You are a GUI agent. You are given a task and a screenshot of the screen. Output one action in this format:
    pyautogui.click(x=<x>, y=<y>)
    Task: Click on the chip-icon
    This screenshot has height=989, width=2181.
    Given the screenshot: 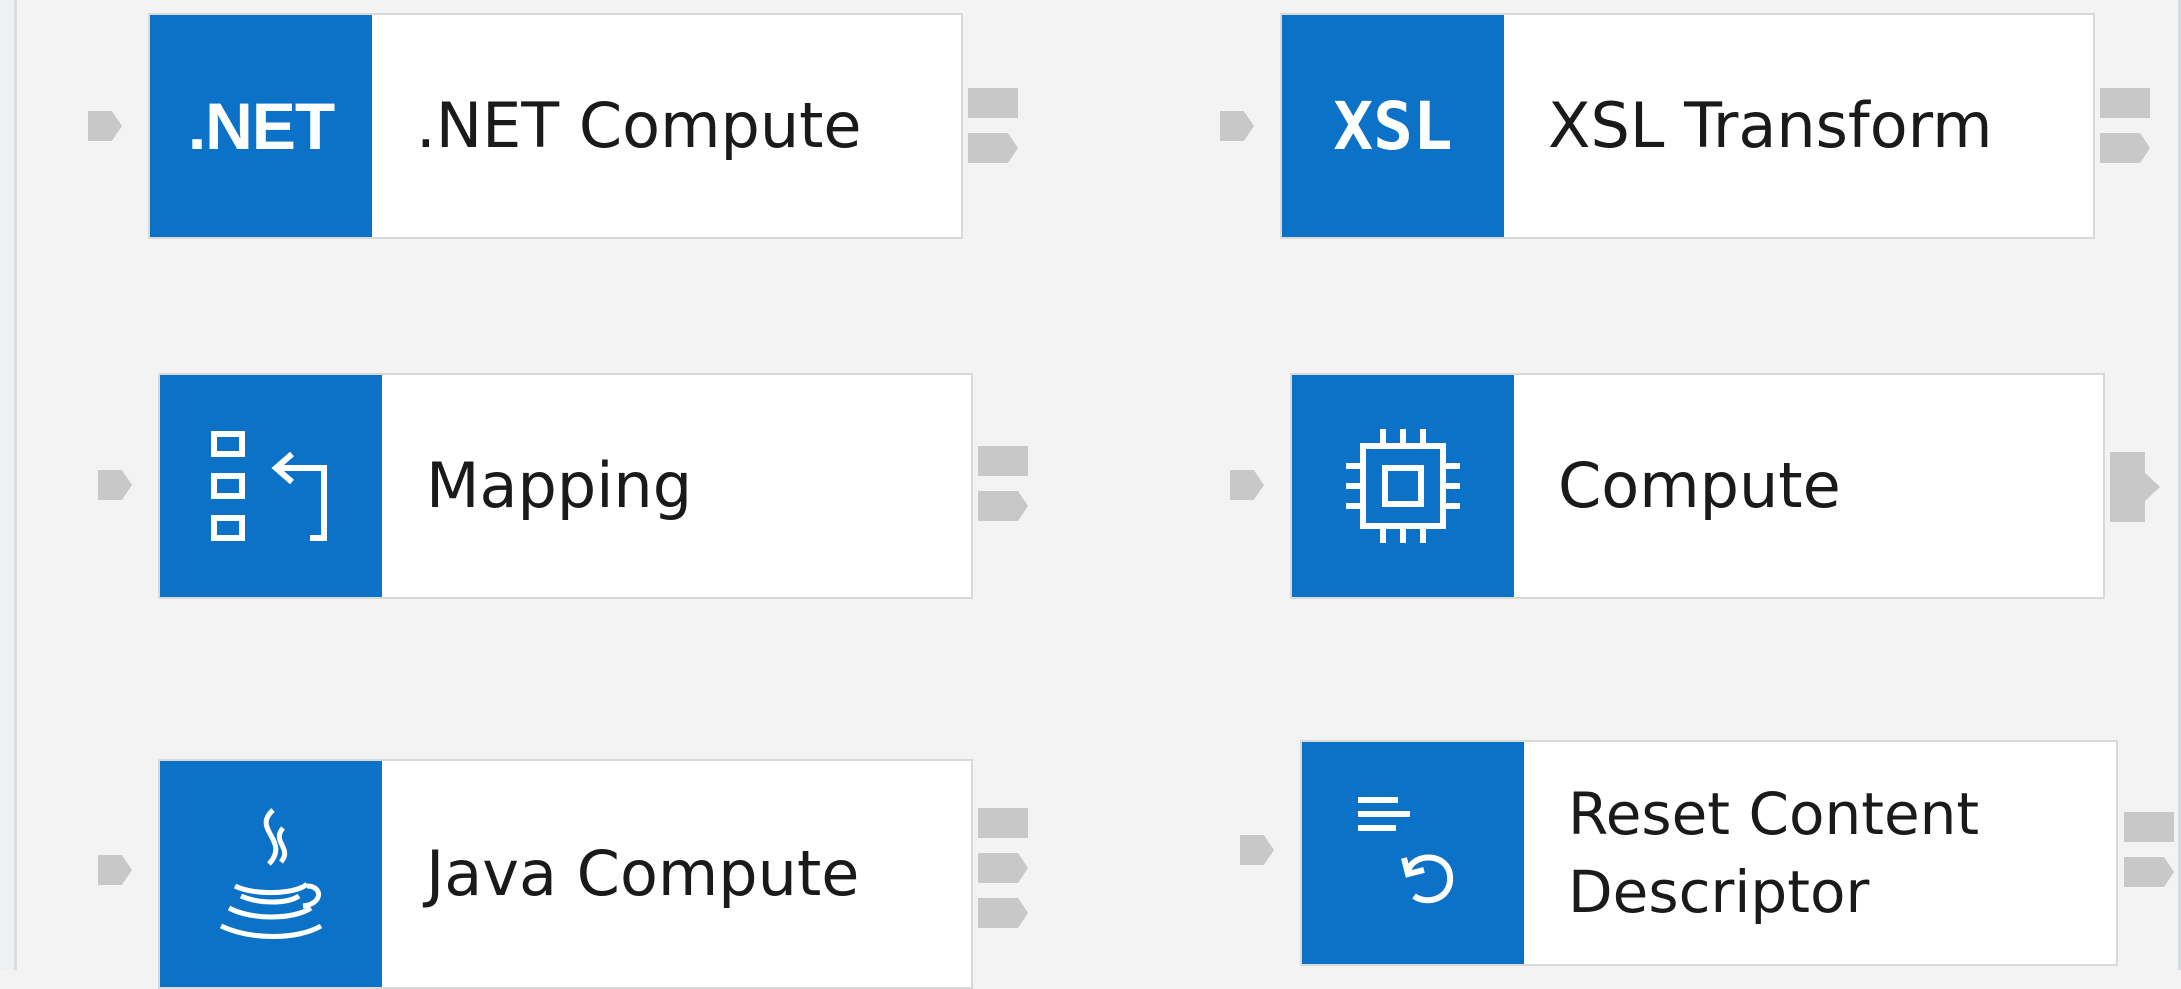 What is the action you would take?
    pyautogui.click(x=1403, y=486)
    